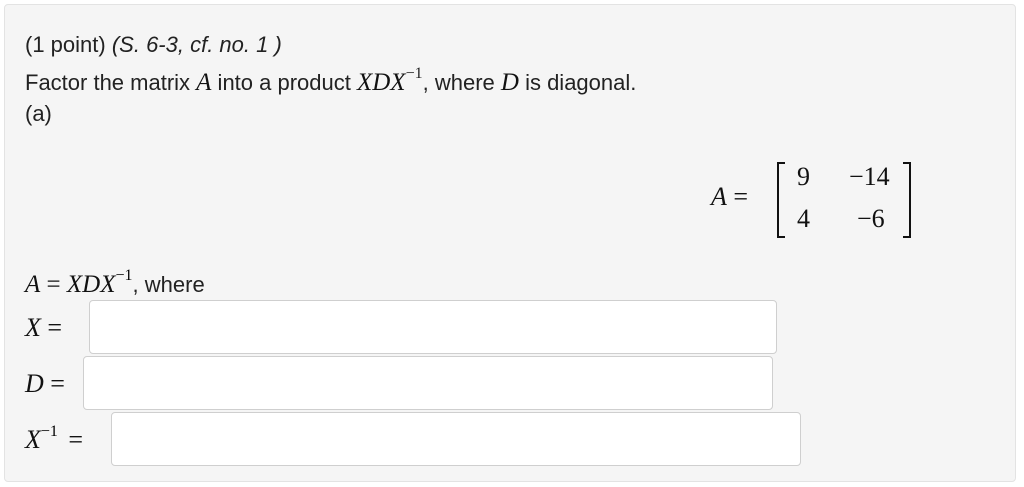  Describe the element at coordinates (284, 82) in the screenshot. I see `instruction-mid: into a product` at that location.